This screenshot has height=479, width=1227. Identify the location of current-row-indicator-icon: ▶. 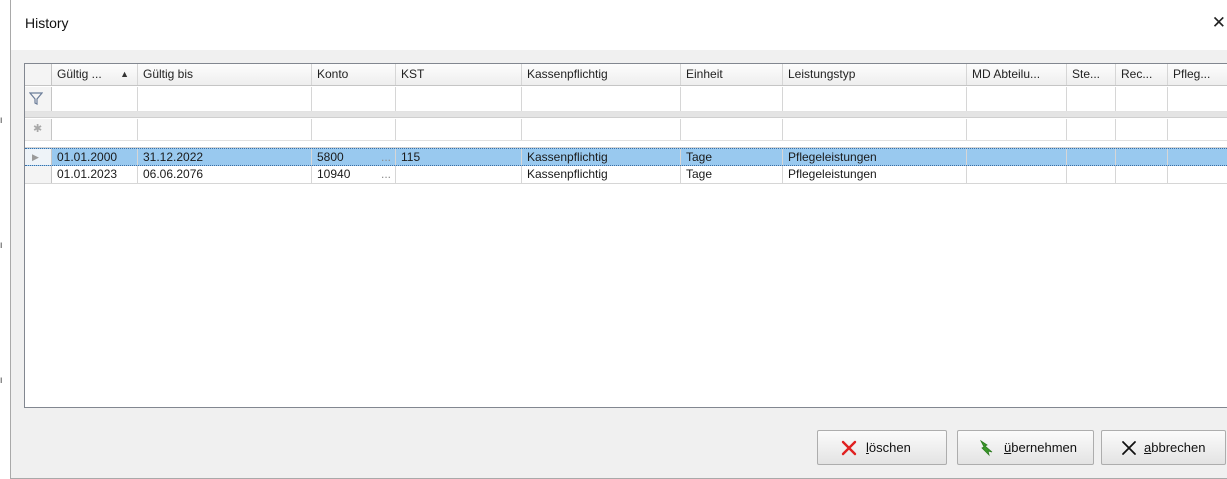
(35, 157).